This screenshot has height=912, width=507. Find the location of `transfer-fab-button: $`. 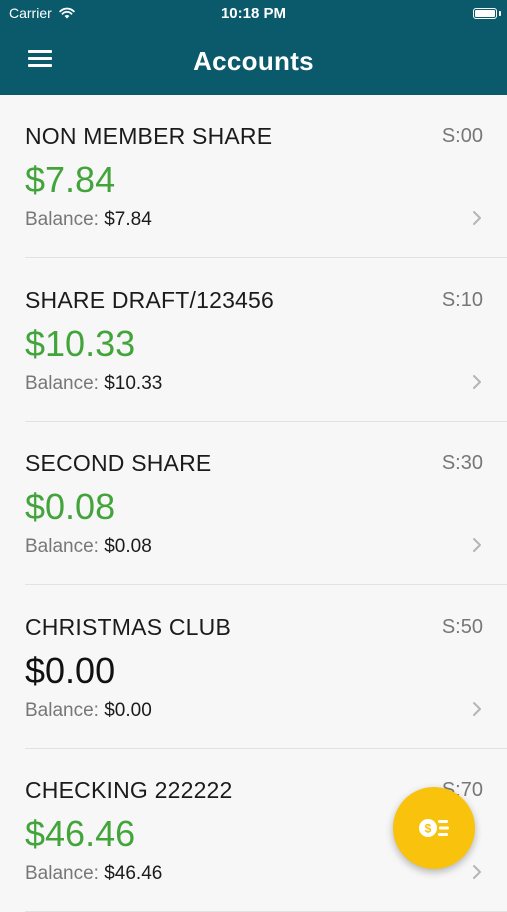

transfer-fab-button: $ is located at coordinates (434, 828).